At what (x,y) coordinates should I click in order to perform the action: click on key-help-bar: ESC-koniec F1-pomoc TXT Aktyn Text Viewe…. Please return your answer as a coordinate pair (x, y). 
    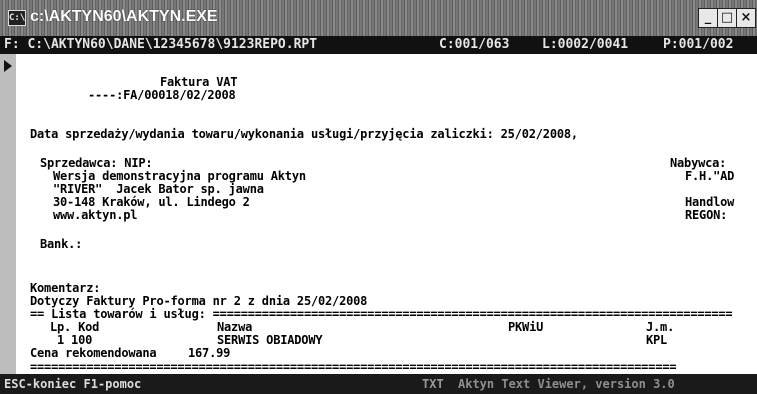
    Looking at the image, I should click on (378, 384).